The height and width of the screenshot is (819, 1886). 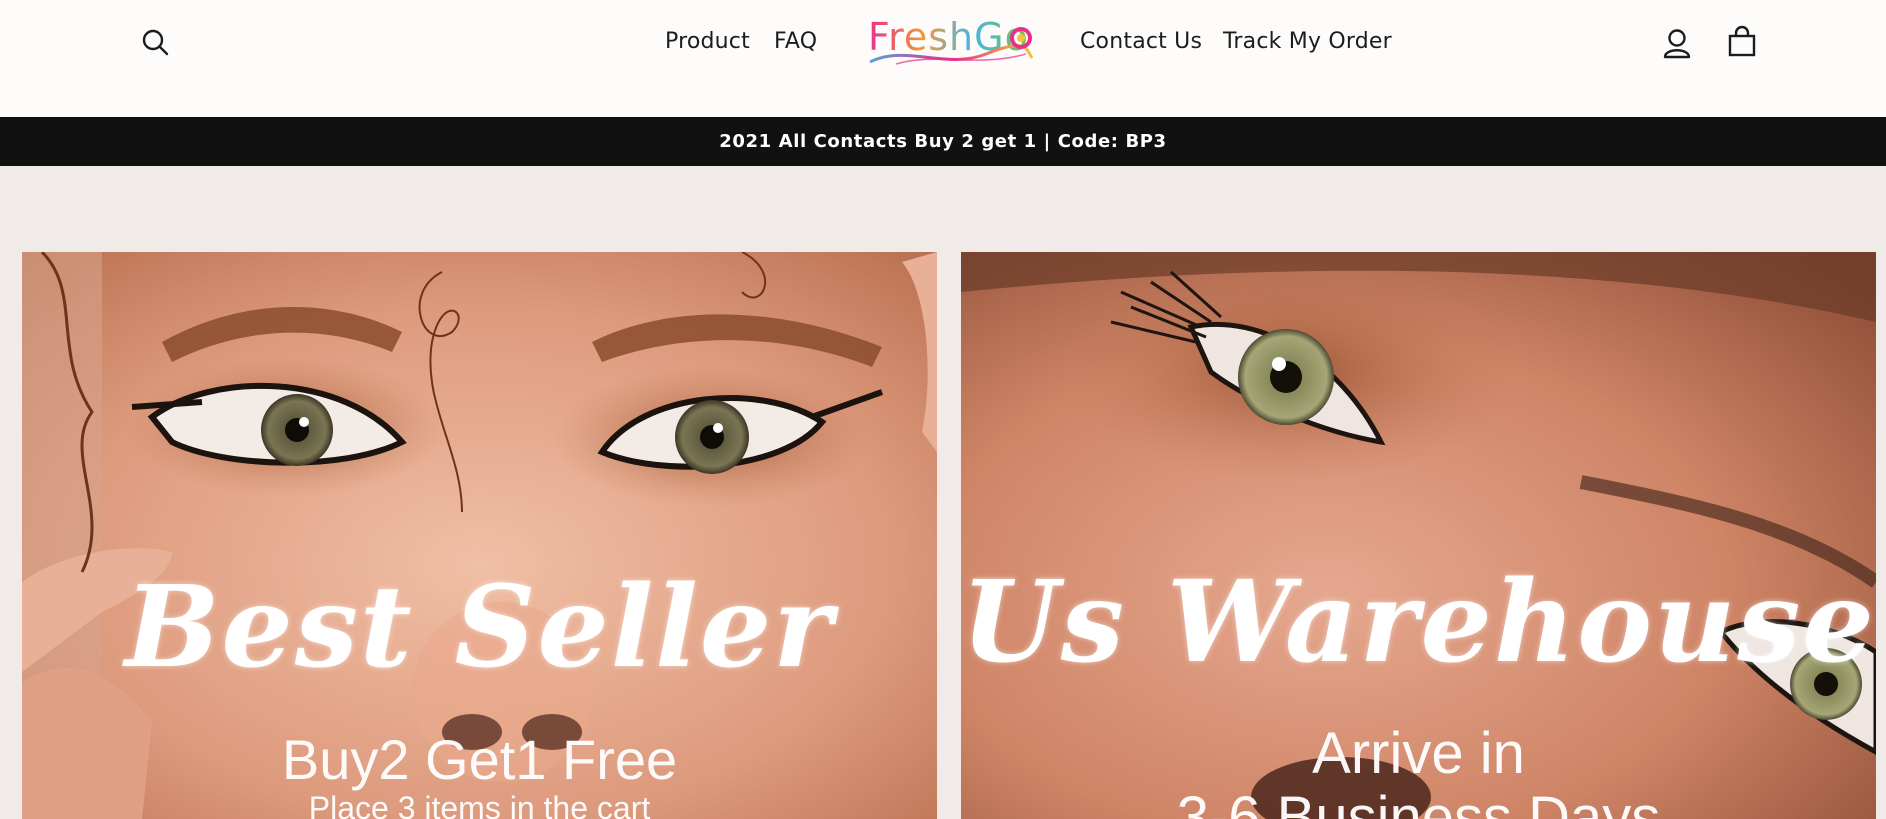 I want to click on search-icon, so click(x=155, y=42).